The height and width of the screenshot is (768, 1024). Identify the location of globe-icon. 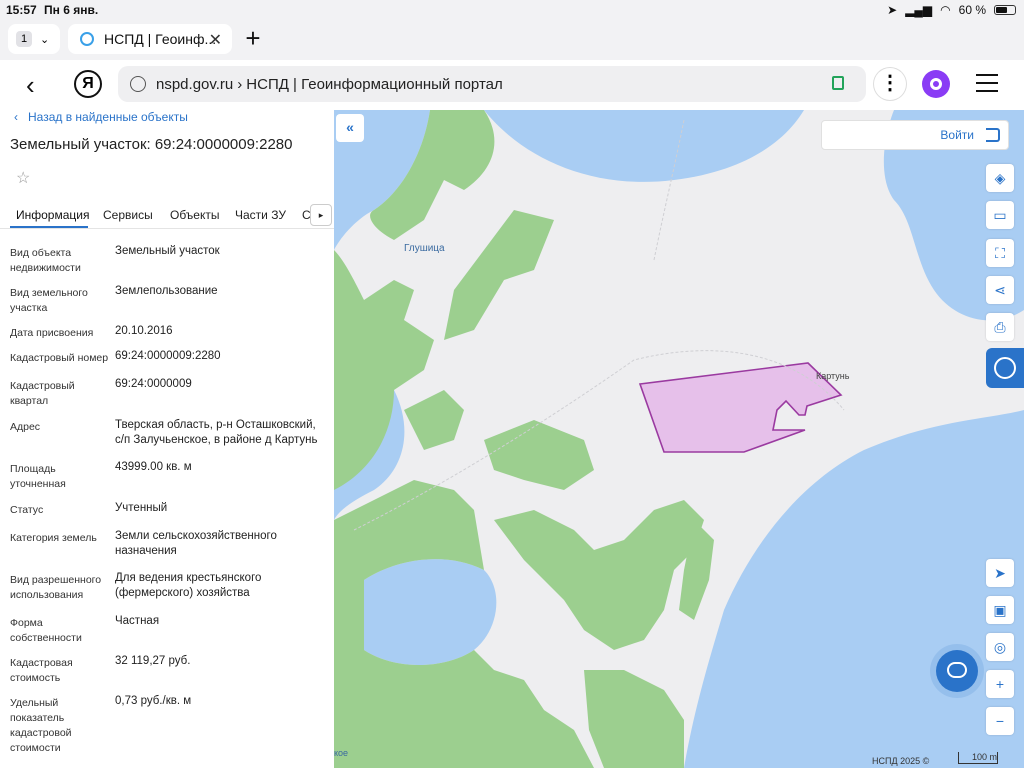
(138, 84).